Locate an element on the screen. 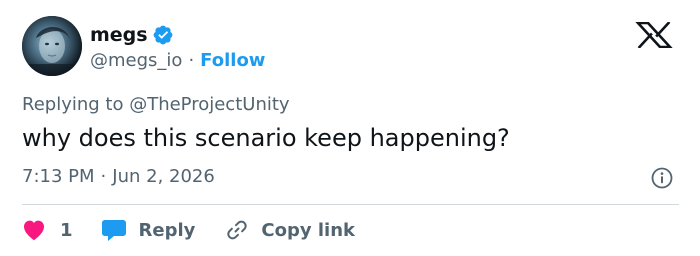 This screenshot has width=700, height=256. like-count: 1 is located at coordinates (66, 230).